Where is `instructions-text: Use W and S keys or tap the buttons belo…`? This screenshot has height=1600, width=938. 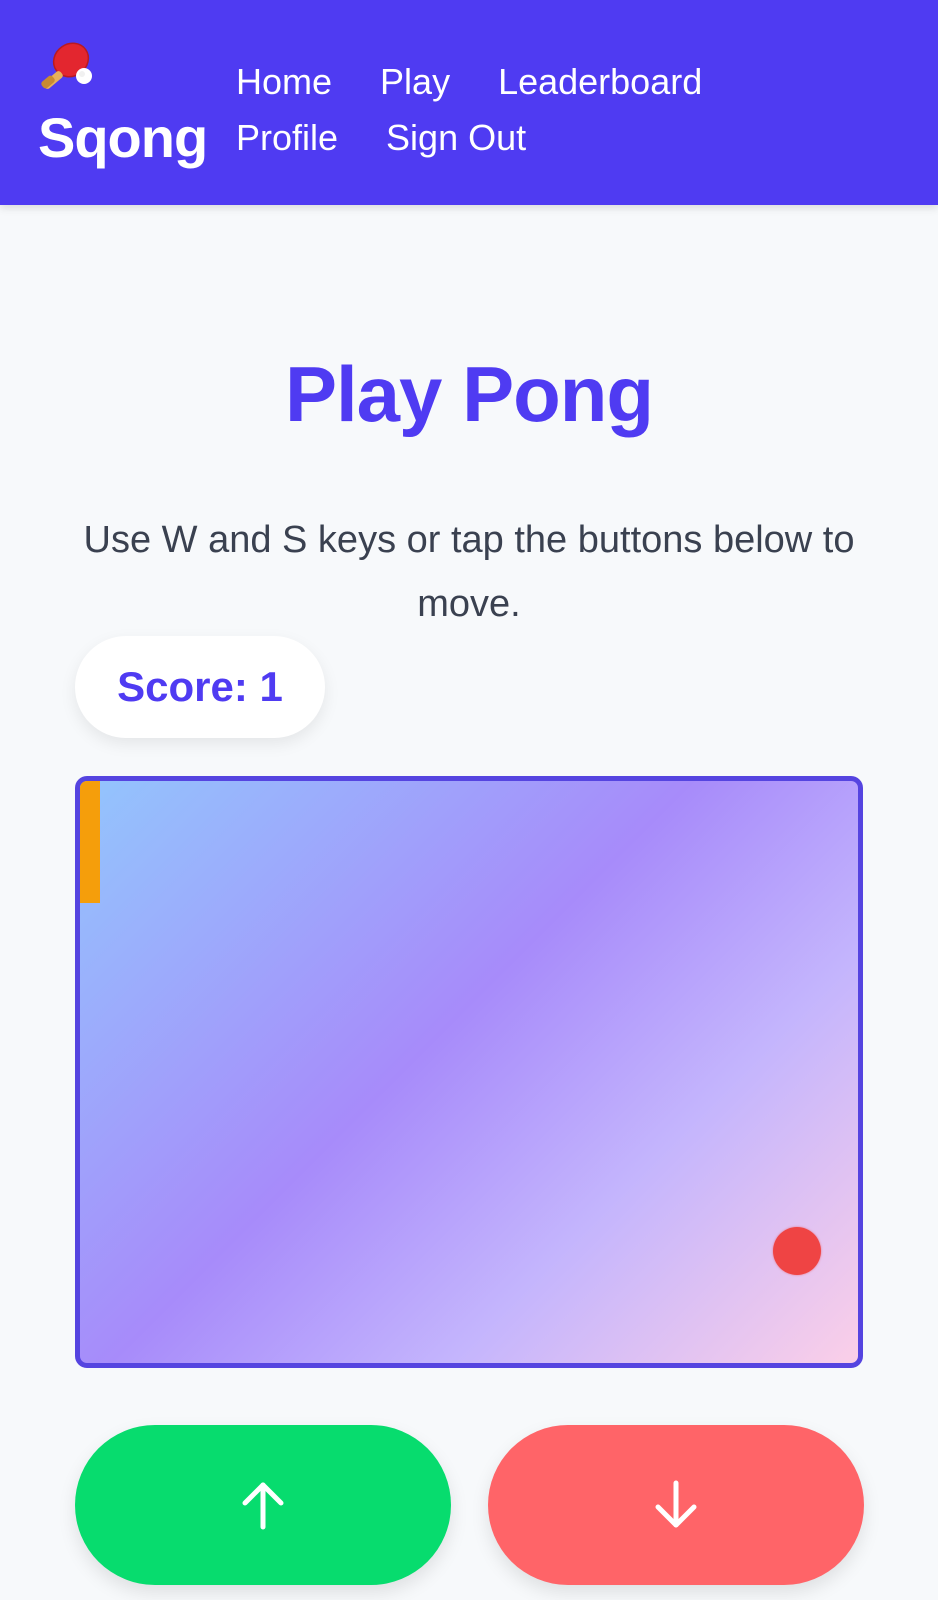 instructions-text: Use W and S keys or tap the buttons belo… is located at coordinates (469, 572).